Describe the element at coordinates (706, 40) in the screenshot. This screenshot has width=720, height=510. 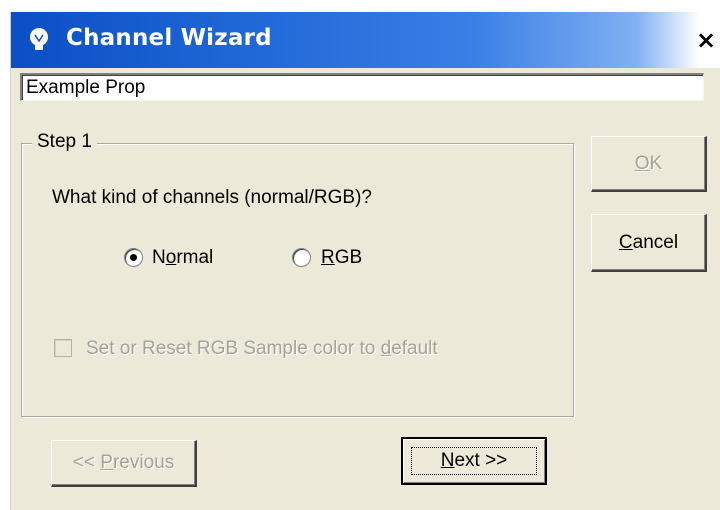
I see `close-button: ×` at that location.